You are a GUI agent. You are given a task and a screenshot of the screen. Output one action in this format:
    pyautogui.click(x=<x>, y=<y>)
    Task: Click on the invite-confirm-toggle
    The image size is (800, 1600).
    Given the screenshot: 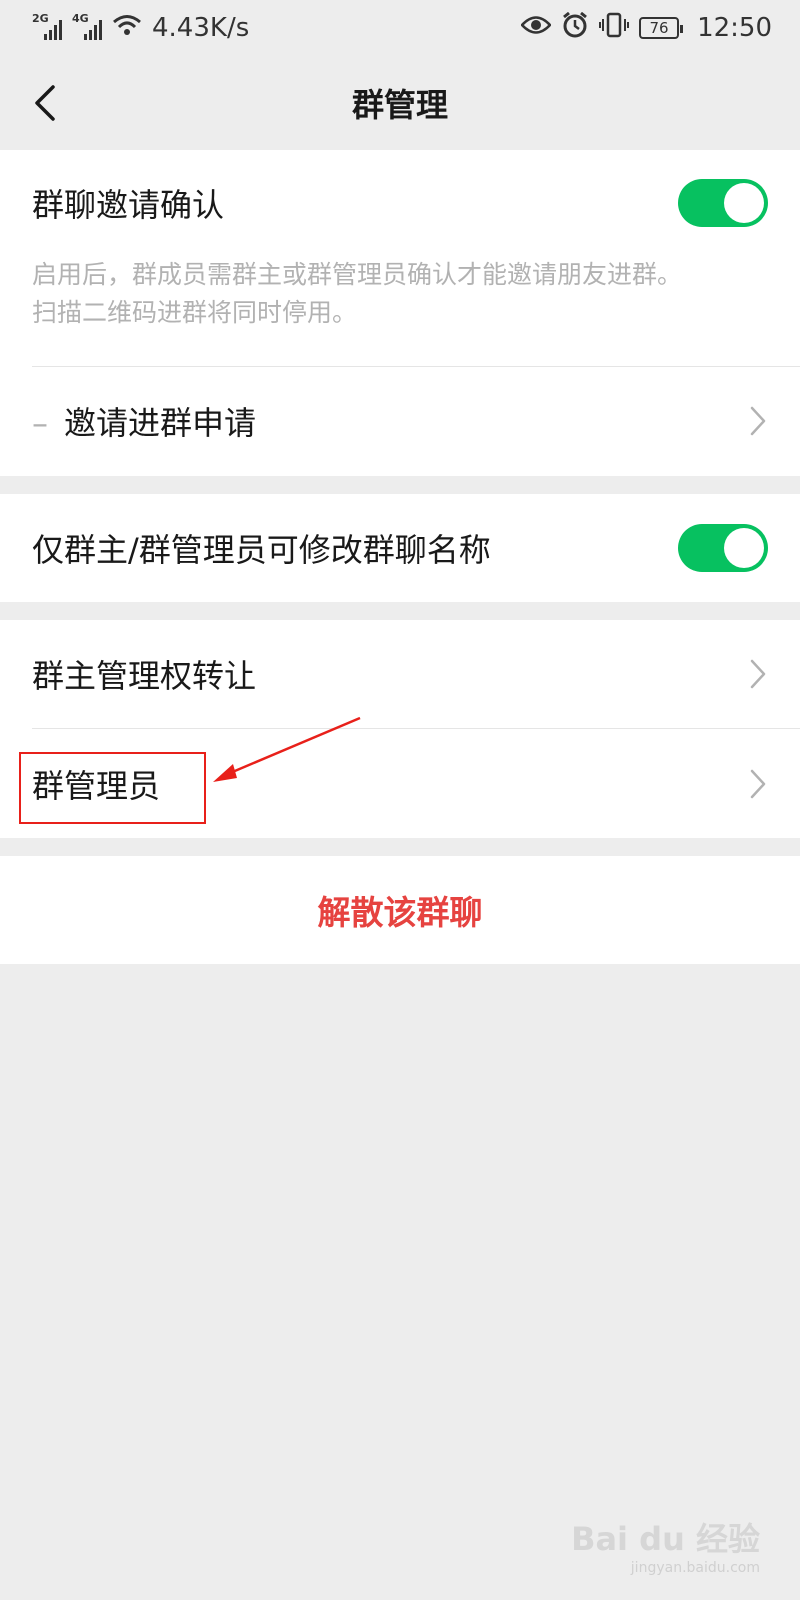 What is the action you would take?
    pyautogui.click(x=723, y=203)
    